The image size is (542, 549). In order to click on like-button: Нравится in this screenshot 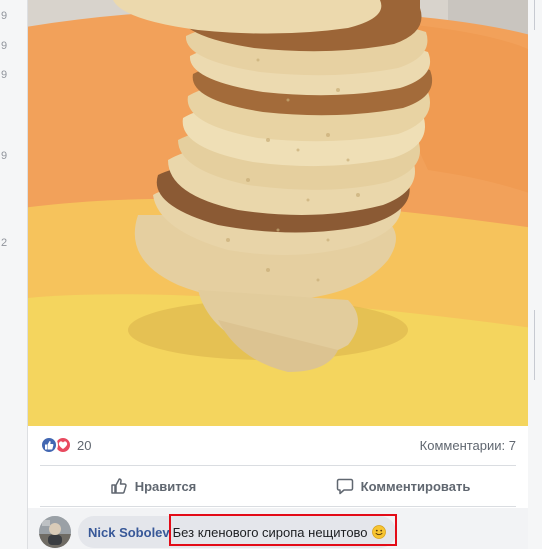, I will do `click(153, 486)`.